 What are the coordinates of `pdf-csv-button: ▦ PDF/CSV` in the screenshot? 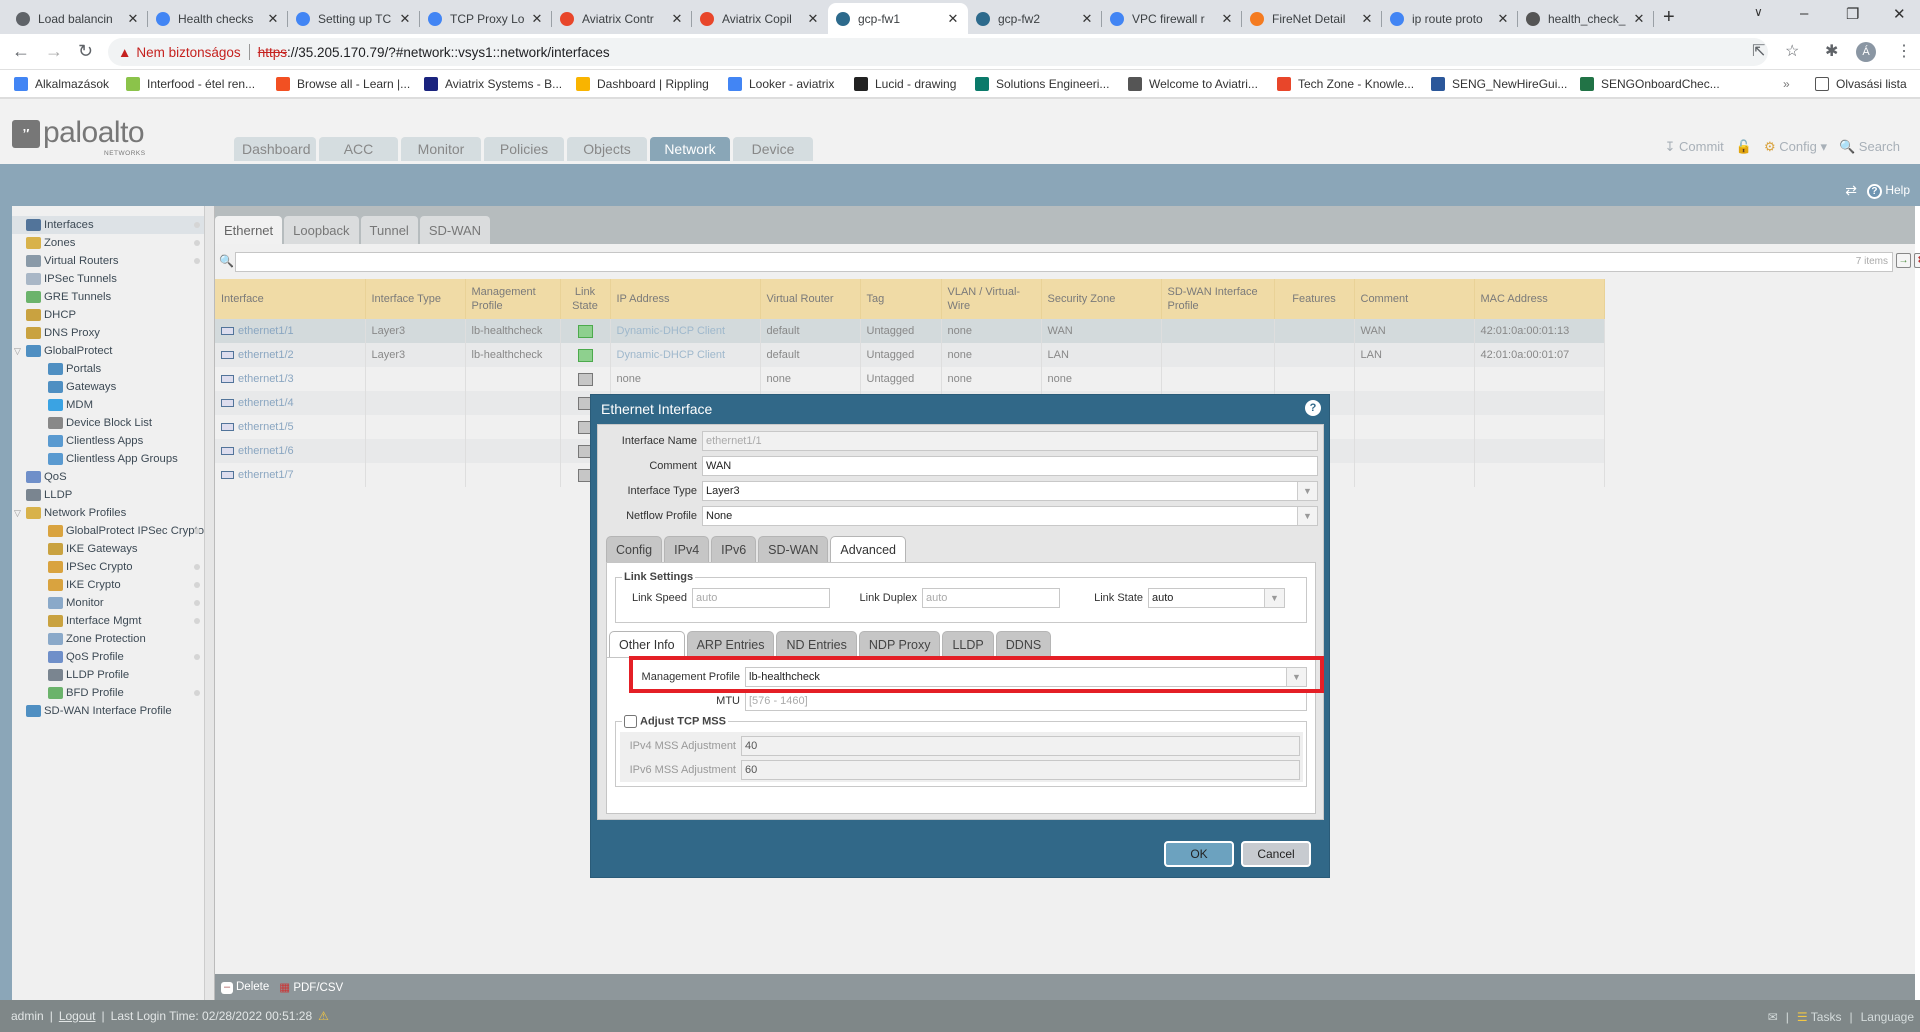 It's located at (311, 987).